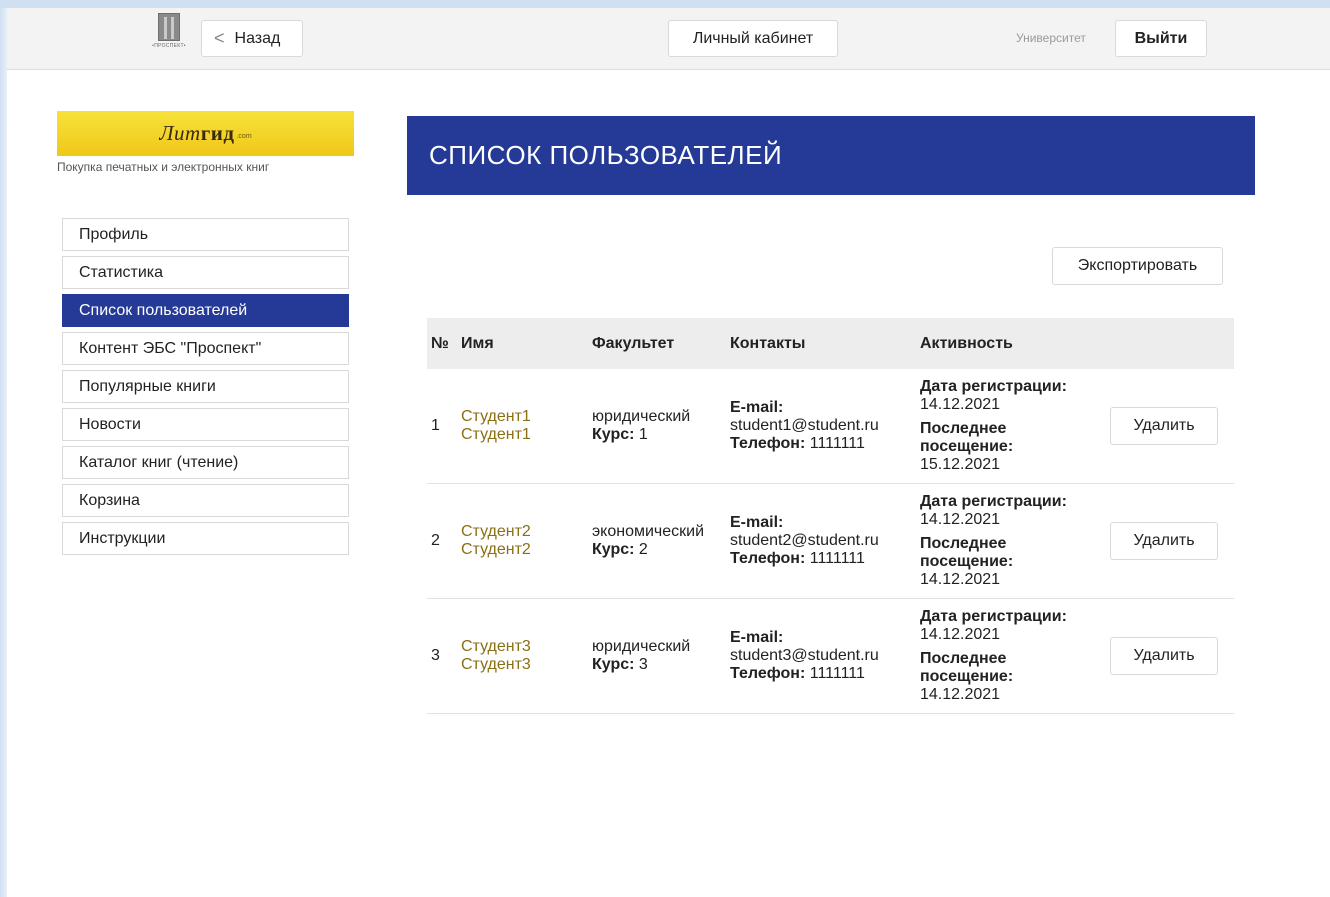 The image size is (1330, 897). I want to click on user-name-link: Студент1 Студент1, so click(496, 426).